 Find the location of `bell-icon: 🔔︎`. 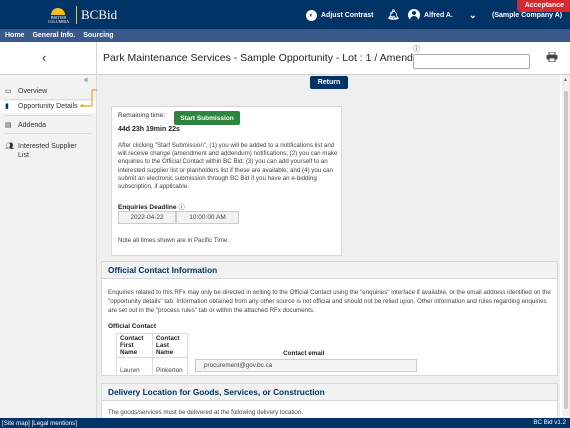

bell-icon: 🔔︎ is located at coordinates (393, 15).